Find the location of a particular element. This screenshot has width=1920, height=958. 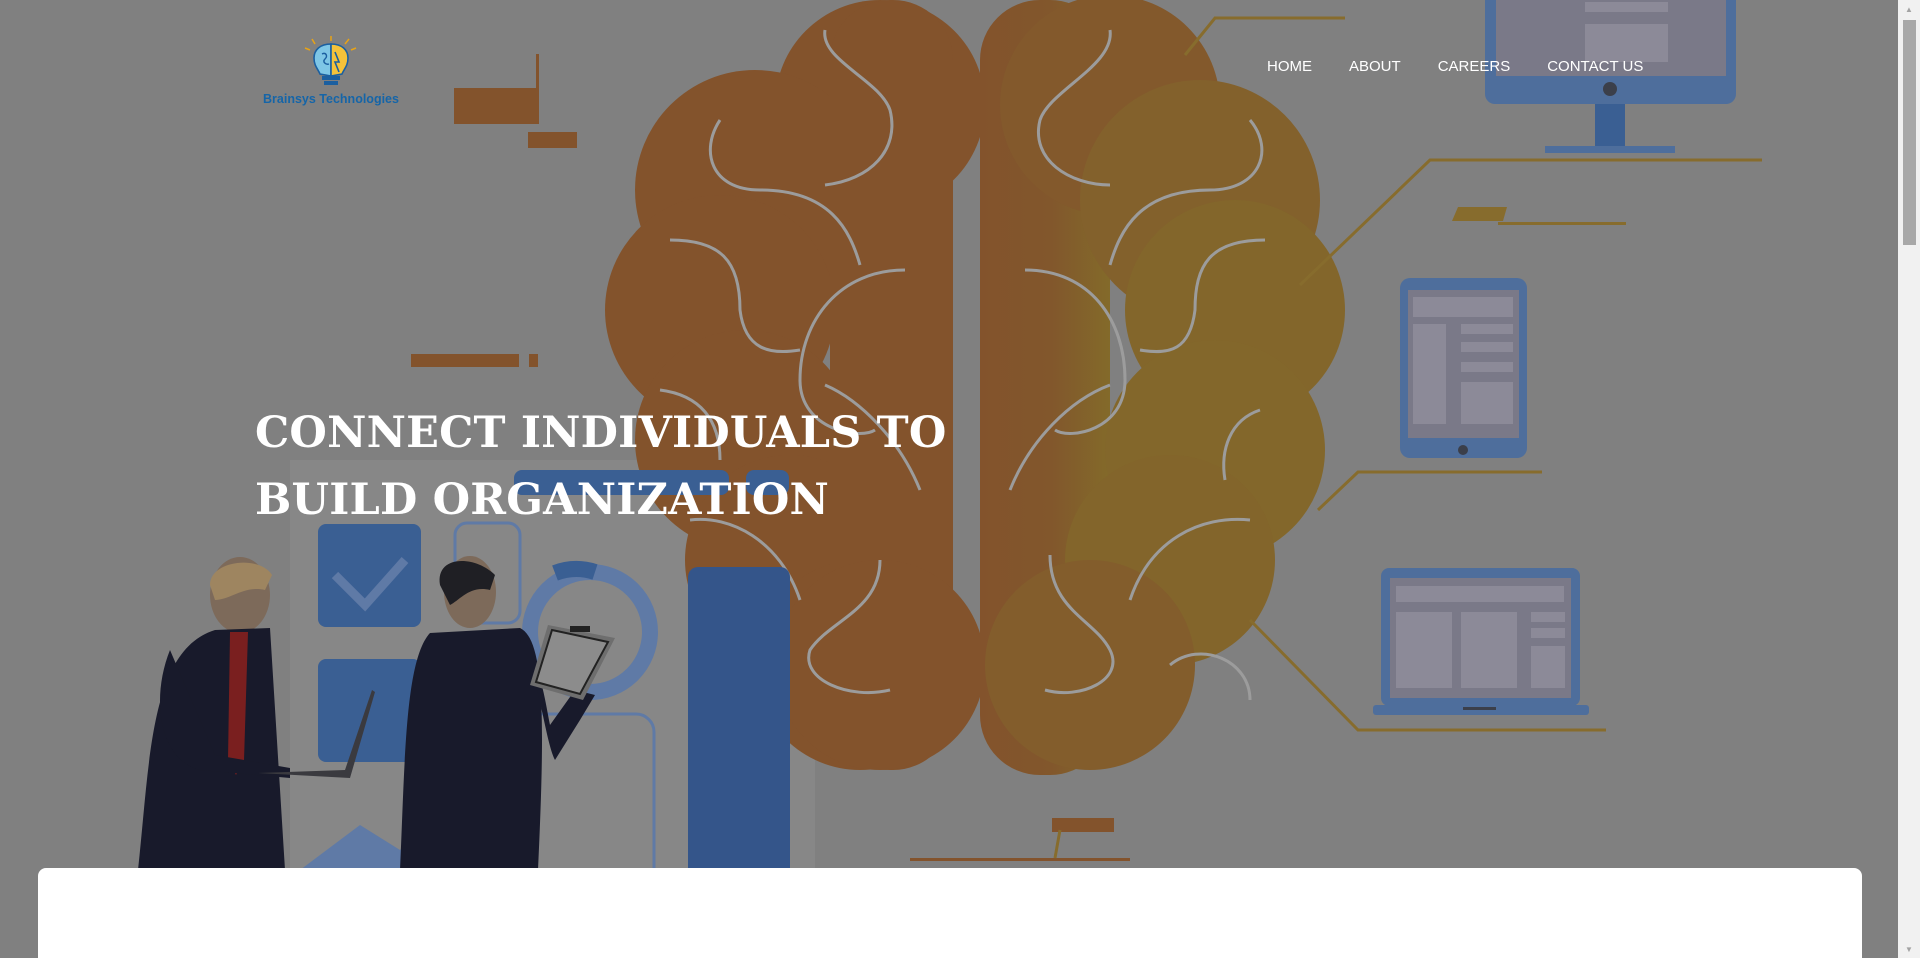

brand-logo: Brainsys Technologies is located at coordinates (331, 70).